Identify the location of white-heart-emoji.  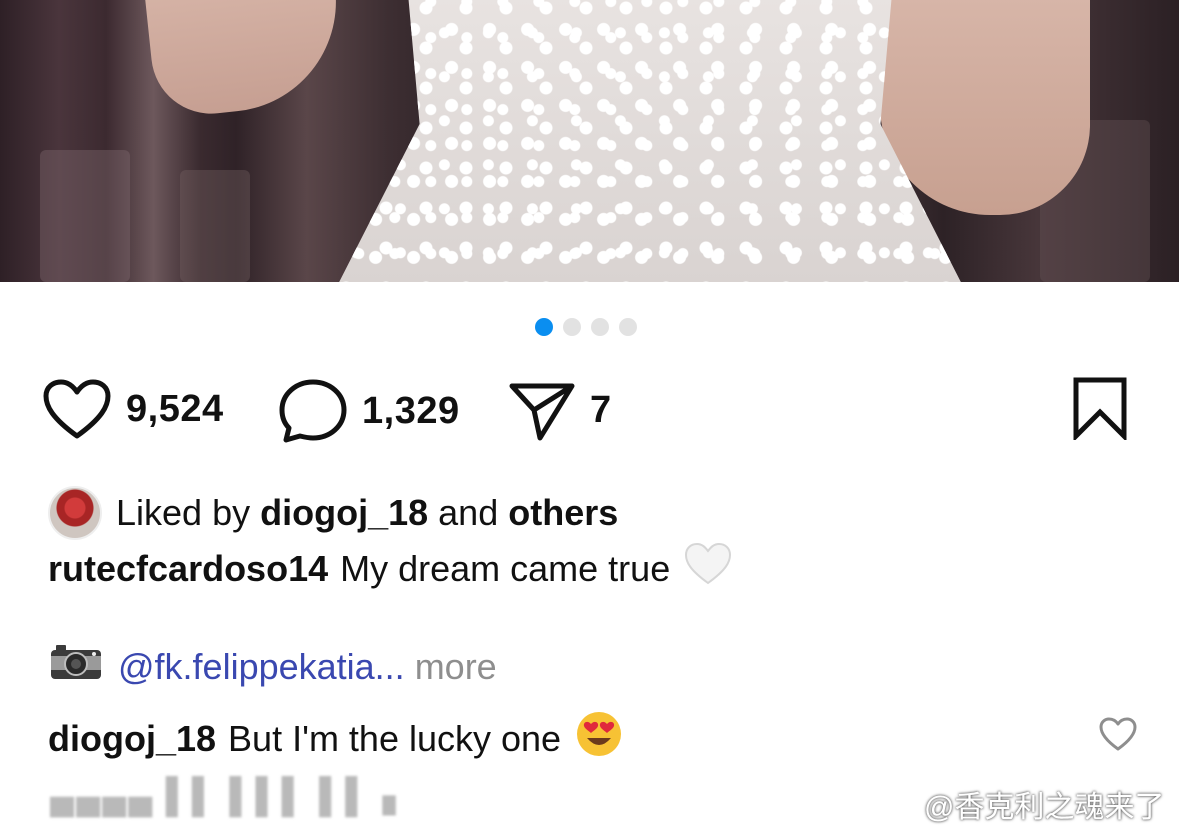
(708, 568).